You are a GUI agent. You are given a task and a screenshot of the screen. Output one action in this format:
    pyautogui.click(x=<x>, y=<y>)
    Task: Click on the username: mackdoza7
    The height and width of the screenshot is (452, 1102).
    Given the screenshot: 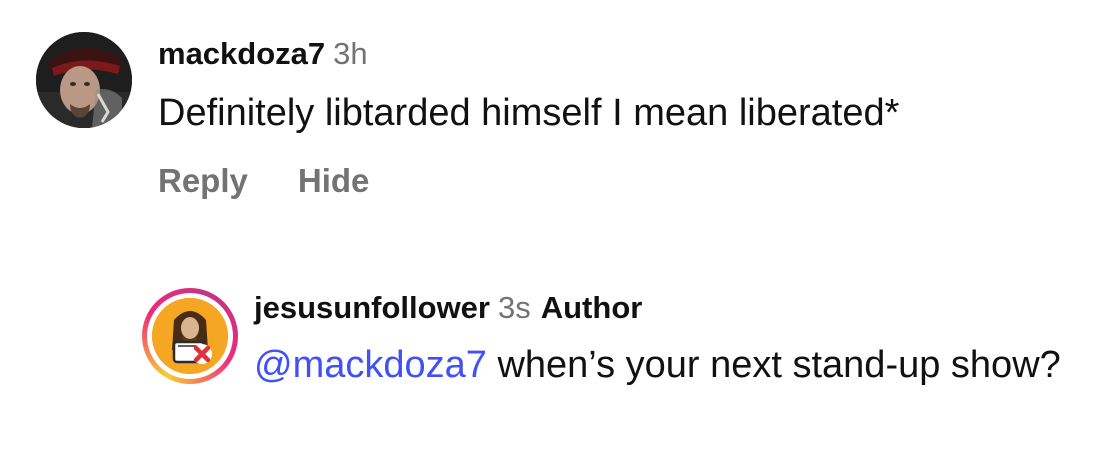 What is the action you would take?
    pyautogui.click(x=241, y=53)
    